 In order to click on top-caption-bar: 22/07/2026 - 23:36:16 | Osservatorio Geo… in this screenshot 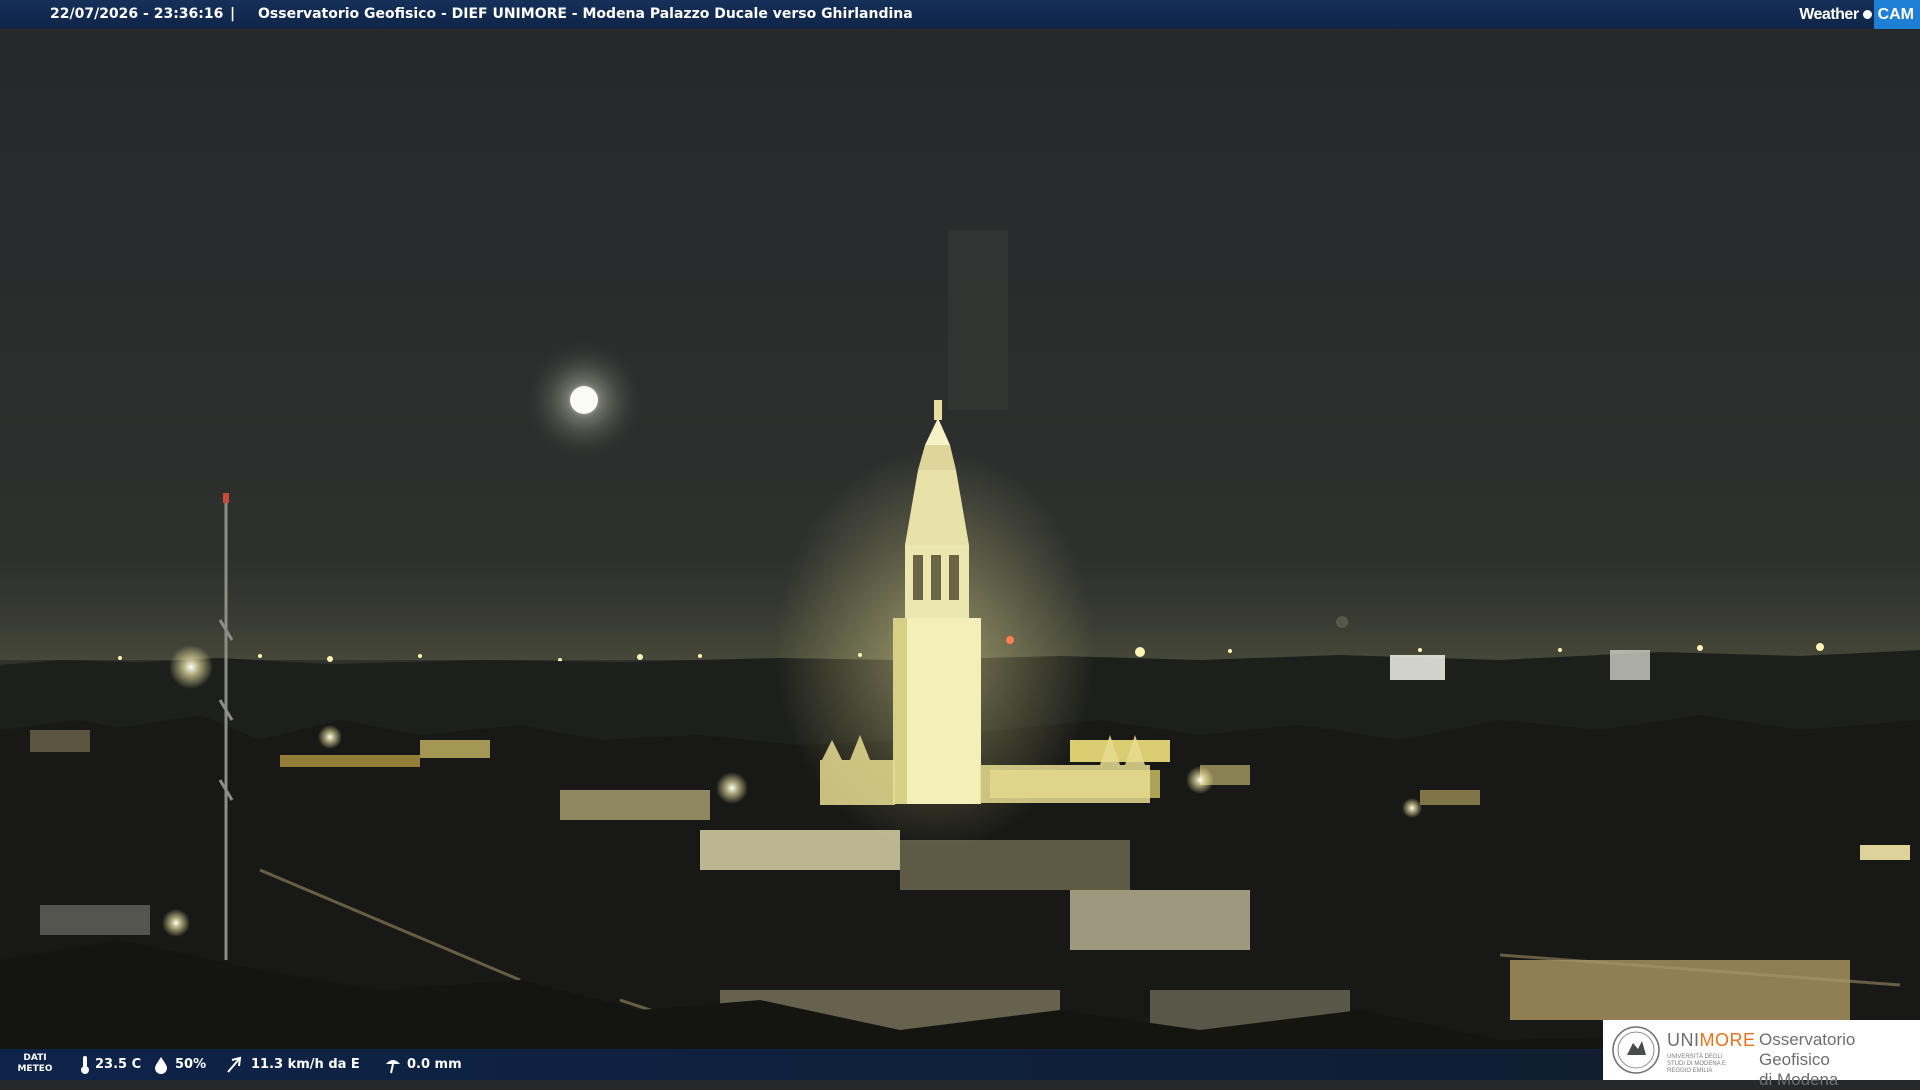, I will do `click(960, 14)`.